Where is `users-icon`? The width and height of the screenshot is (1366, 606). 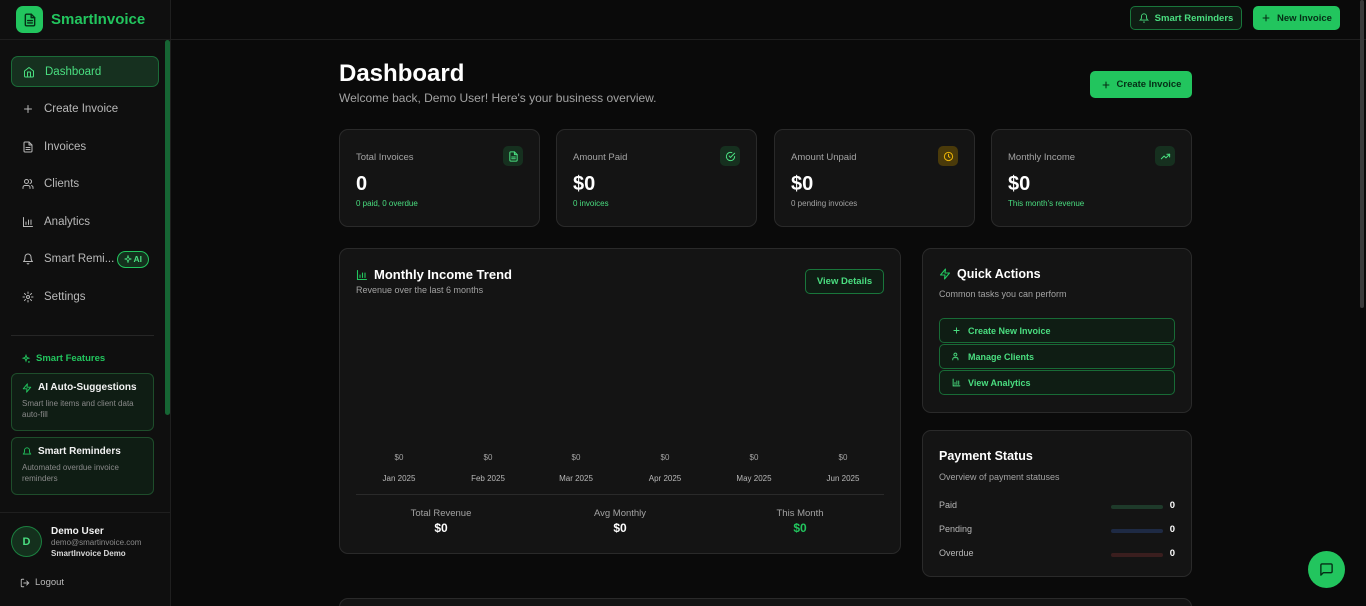
users-icon is located at coordinates (28, 184).